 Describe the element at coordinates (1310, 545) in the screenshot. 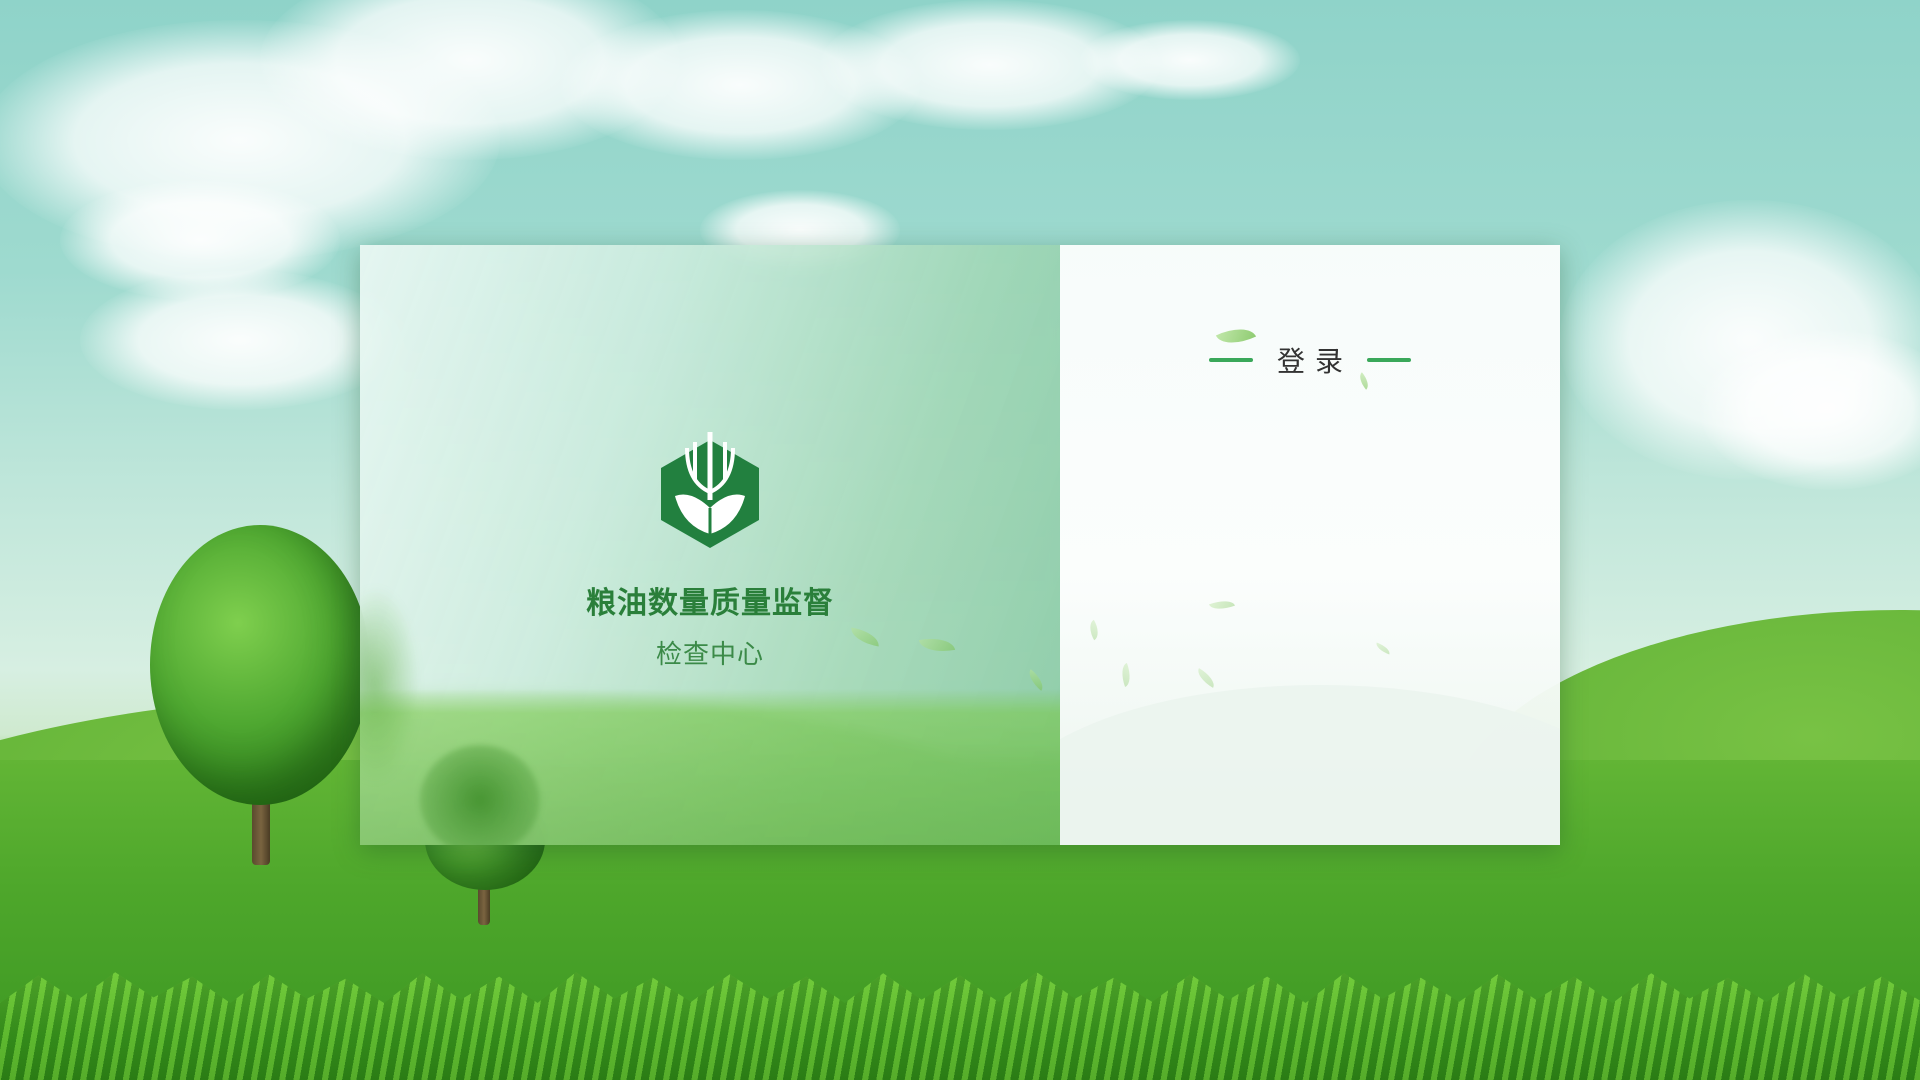

I see `login-panel: 登录` at that location.